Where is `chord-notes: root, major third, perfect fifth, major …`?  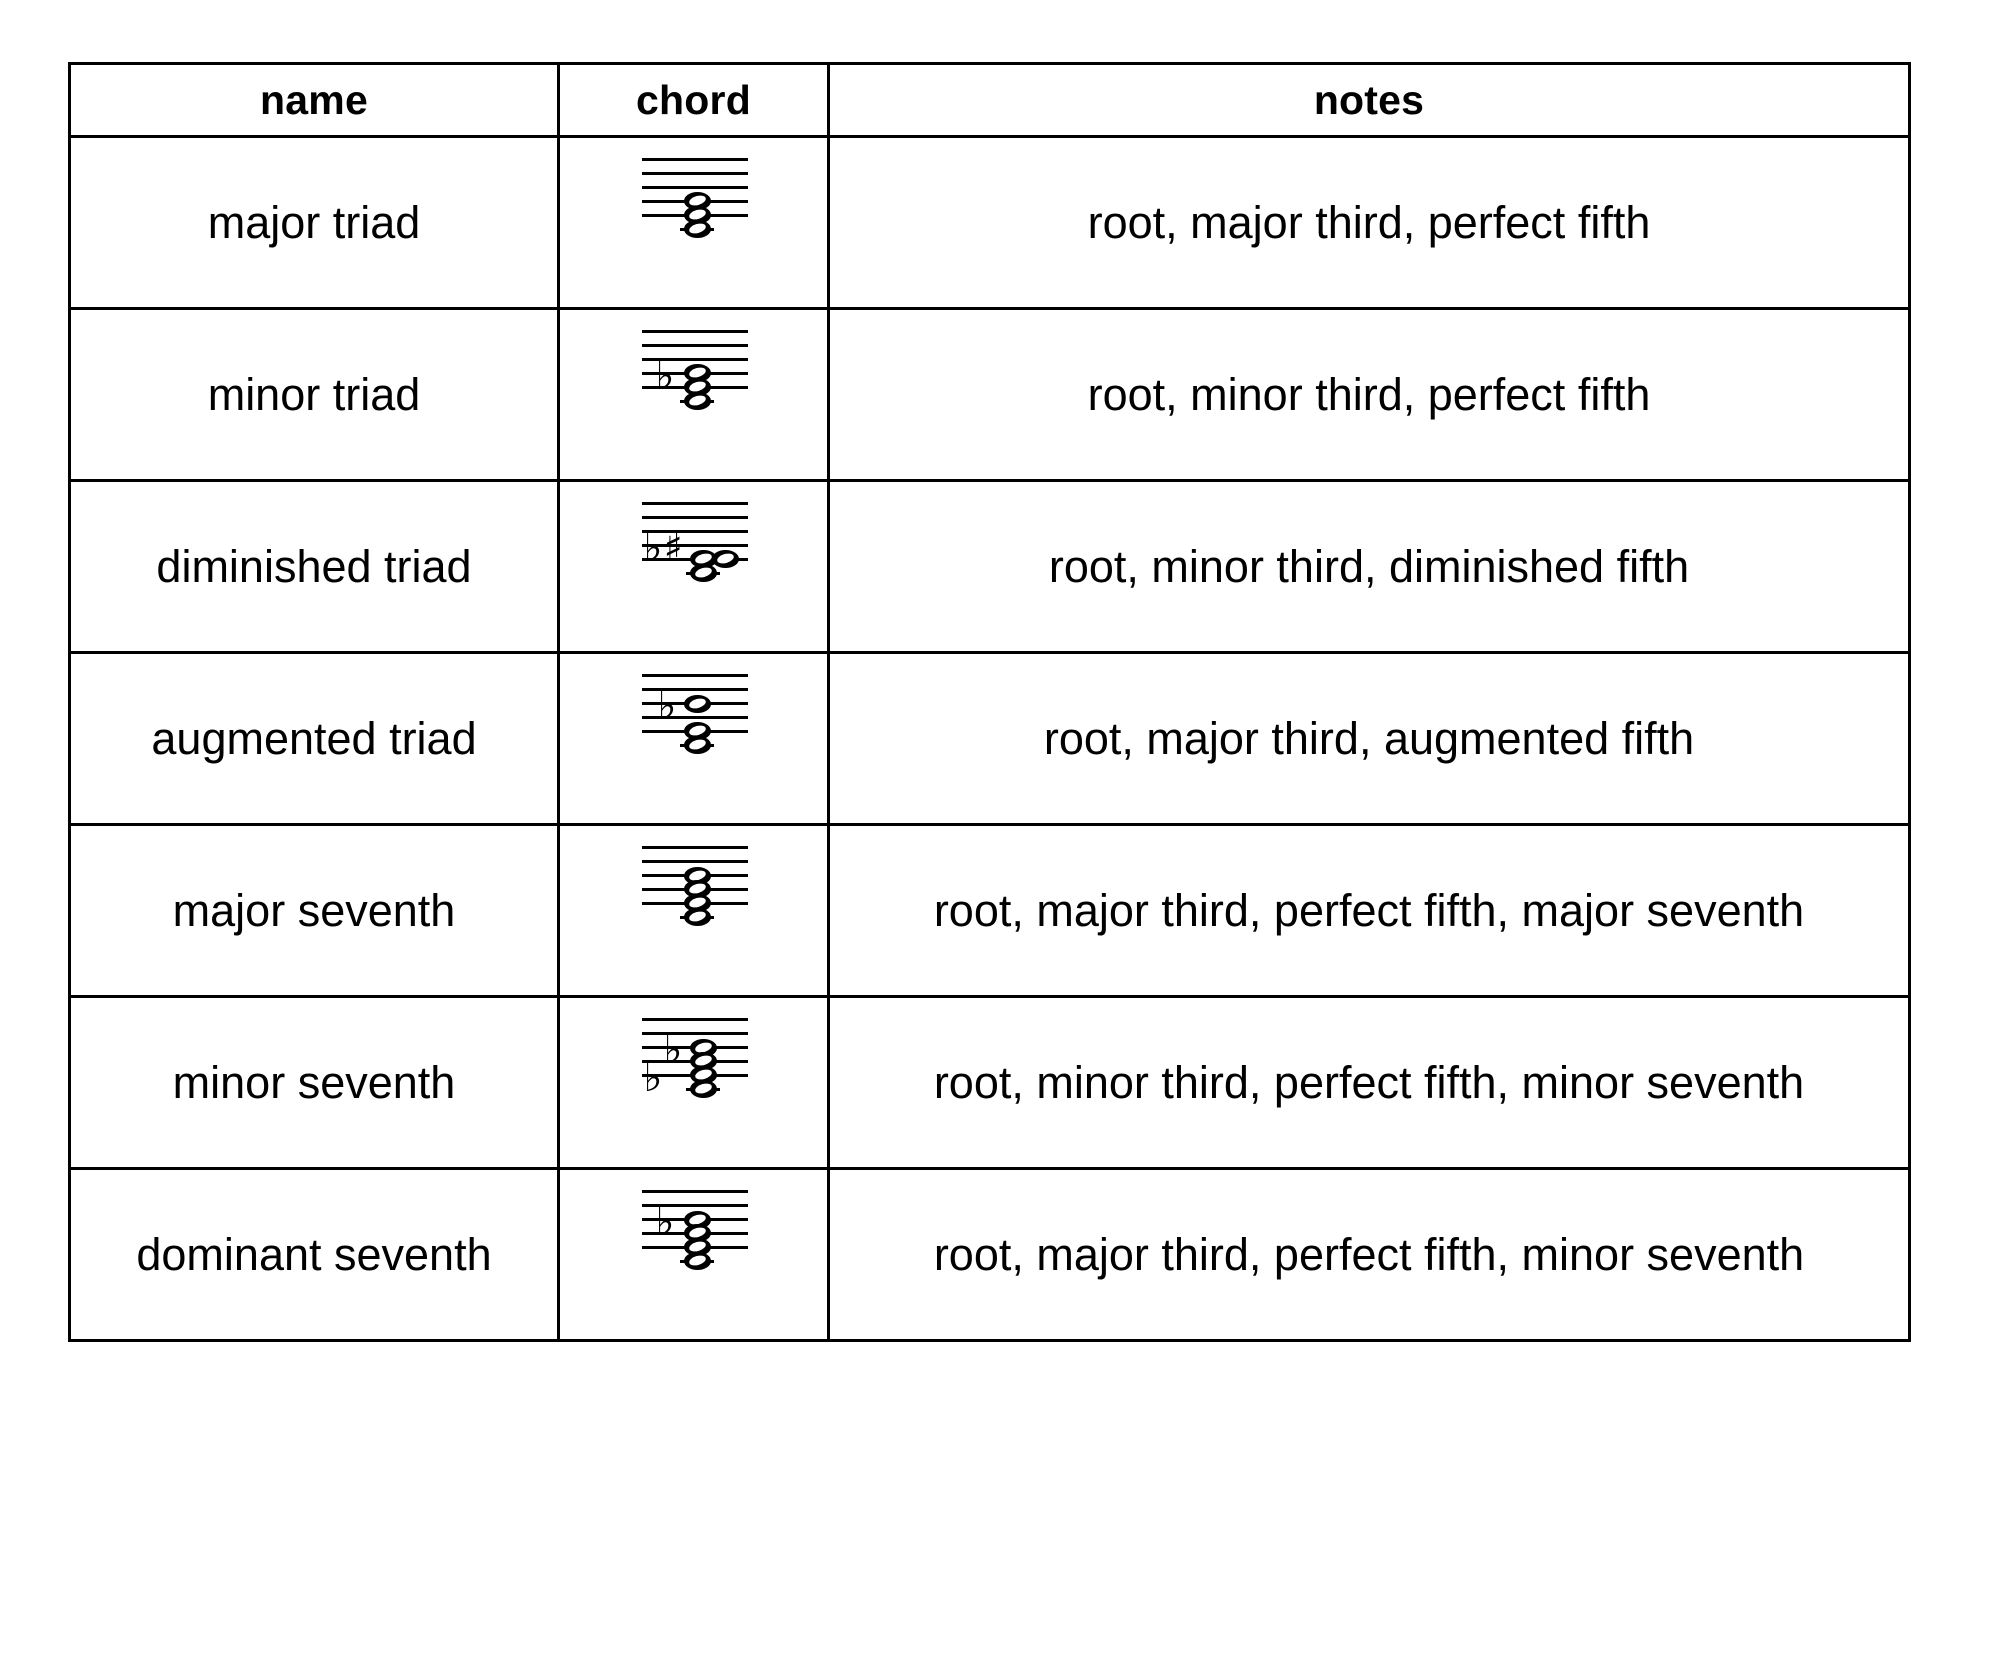 chord-notes: root, major third, perfect fifth, major … is located at coordinates (1369, 910).